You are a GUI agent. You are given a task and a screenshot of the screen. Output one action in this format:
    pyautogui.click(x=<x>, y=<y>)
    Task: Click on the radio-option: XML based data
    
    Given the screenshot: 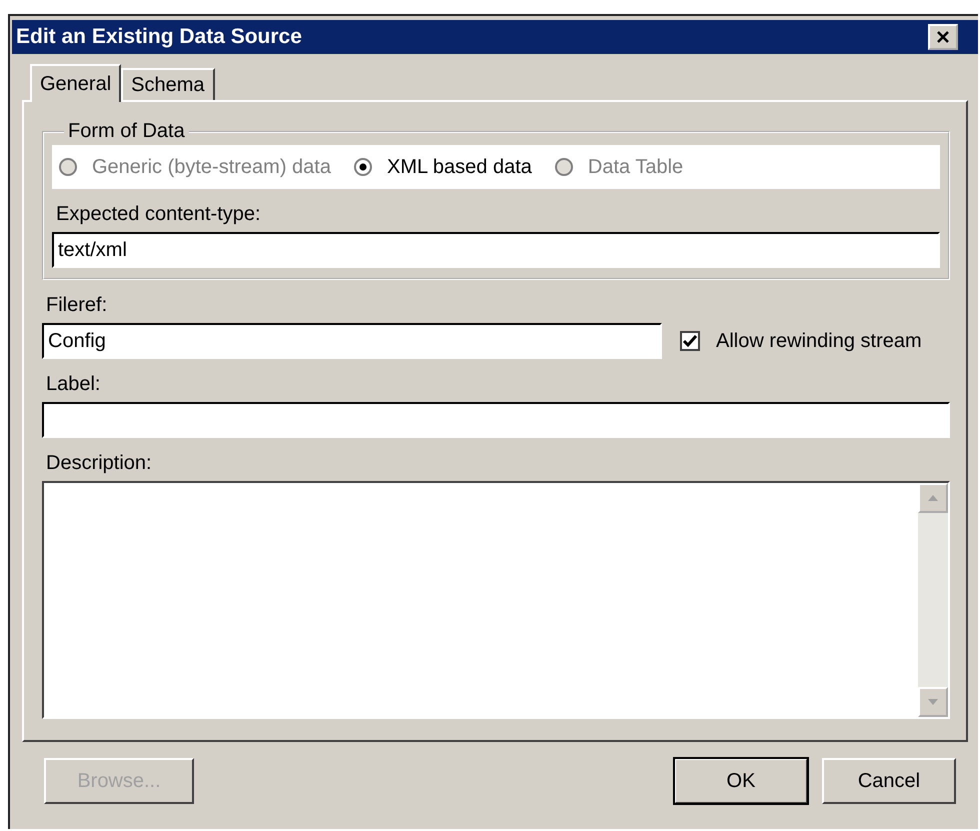 What is the action you would take?
    pyautogui.click(x=442, y=167)
    